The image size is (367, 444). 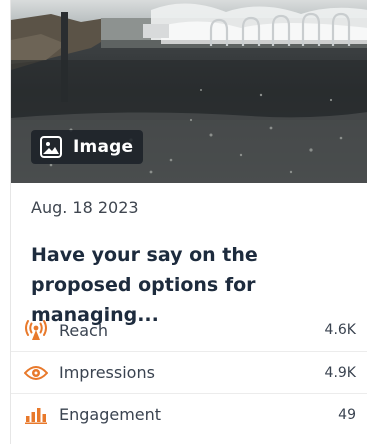 I want to click on metric-value: 4.9K, so click(x=340, y=372).